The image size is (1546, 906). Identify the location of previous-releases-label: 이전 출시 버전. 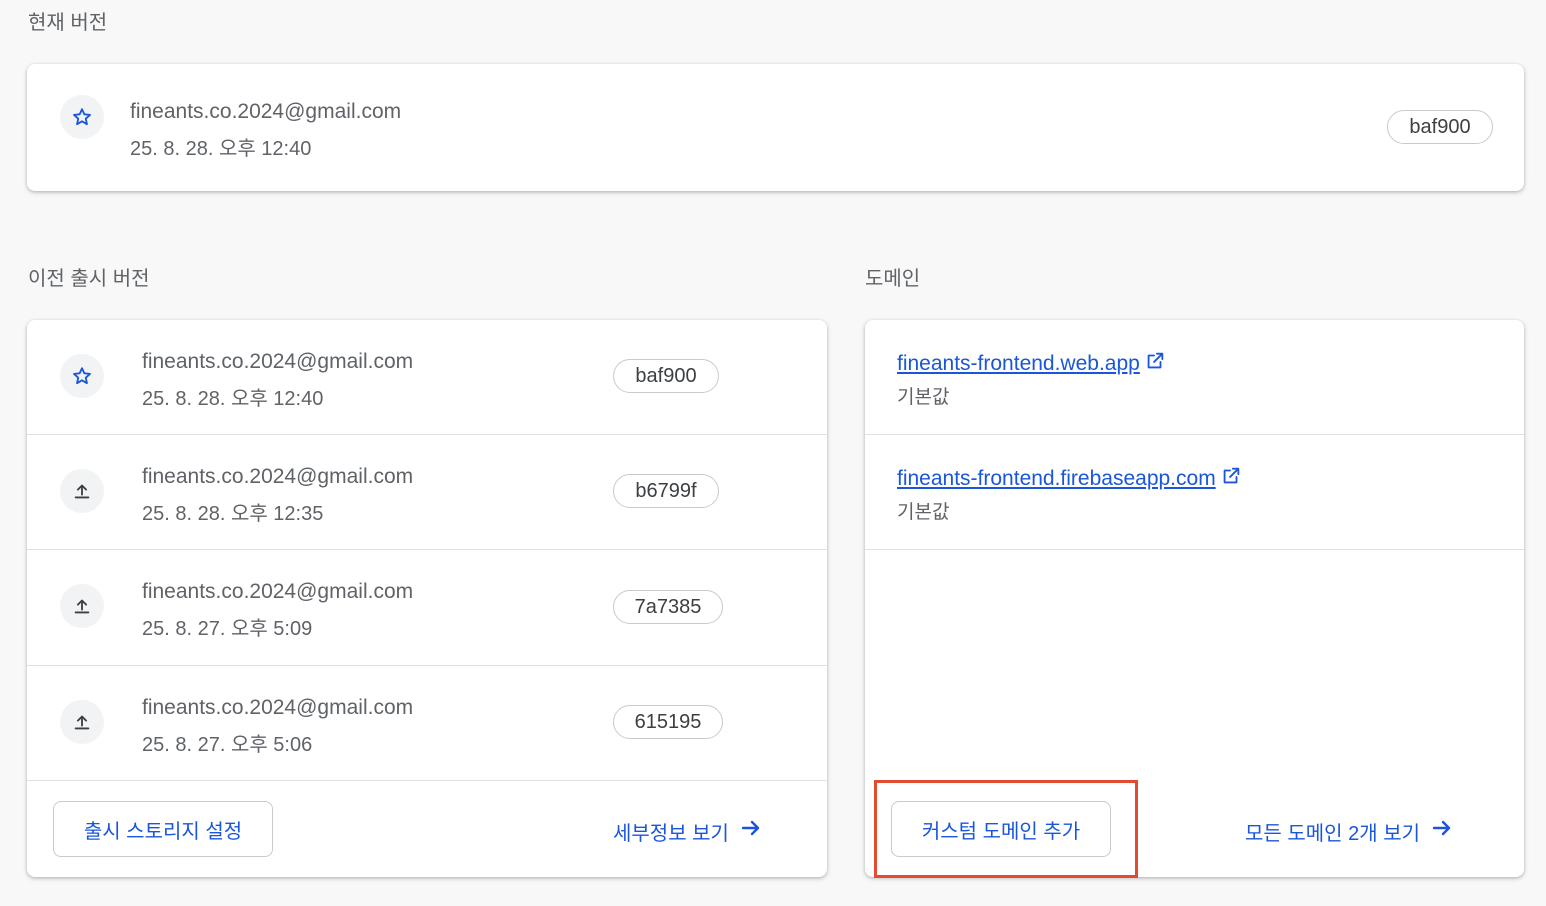
(89, 279).